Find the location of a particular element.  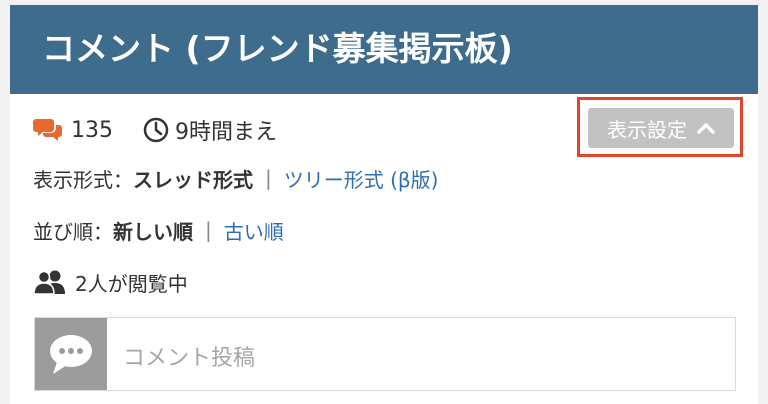

tree-format-link: ツリー形式 (β版) is located at coordinates (361, 178).